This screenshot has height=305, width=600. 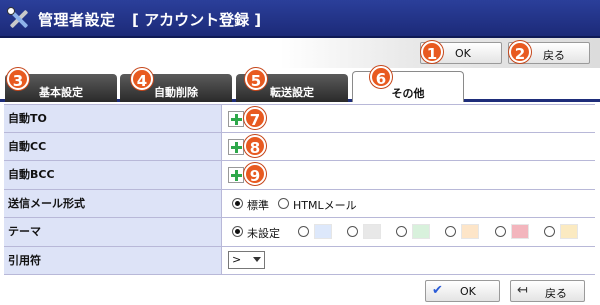 I want to click on theme-pink-swatch, so click(x=520, y=231).